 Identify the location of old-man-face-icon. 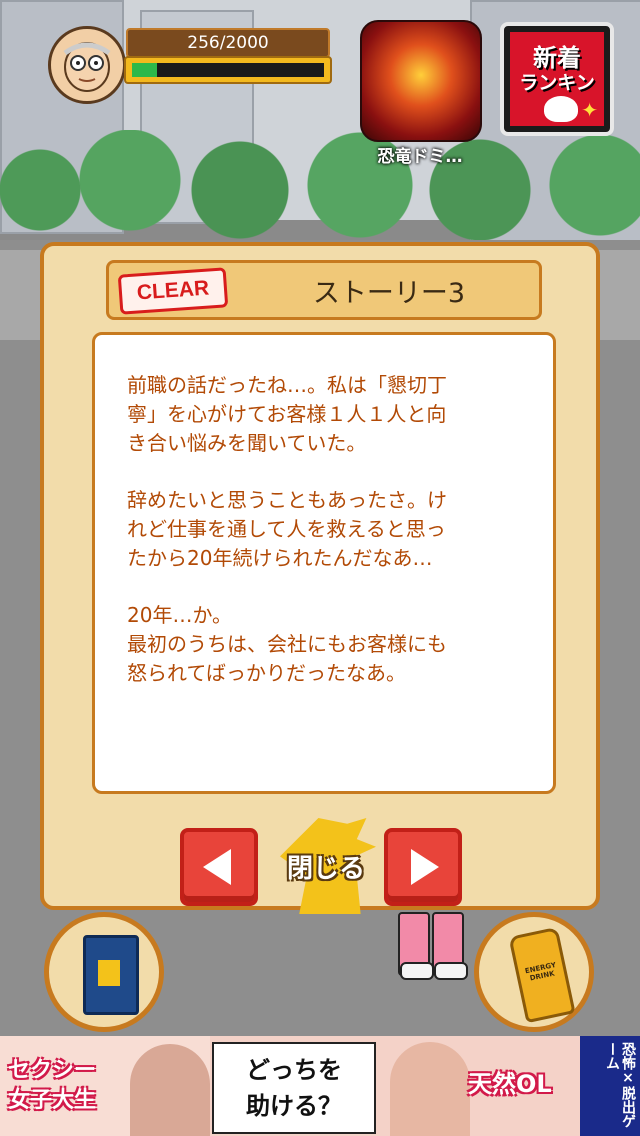
(87, 65).